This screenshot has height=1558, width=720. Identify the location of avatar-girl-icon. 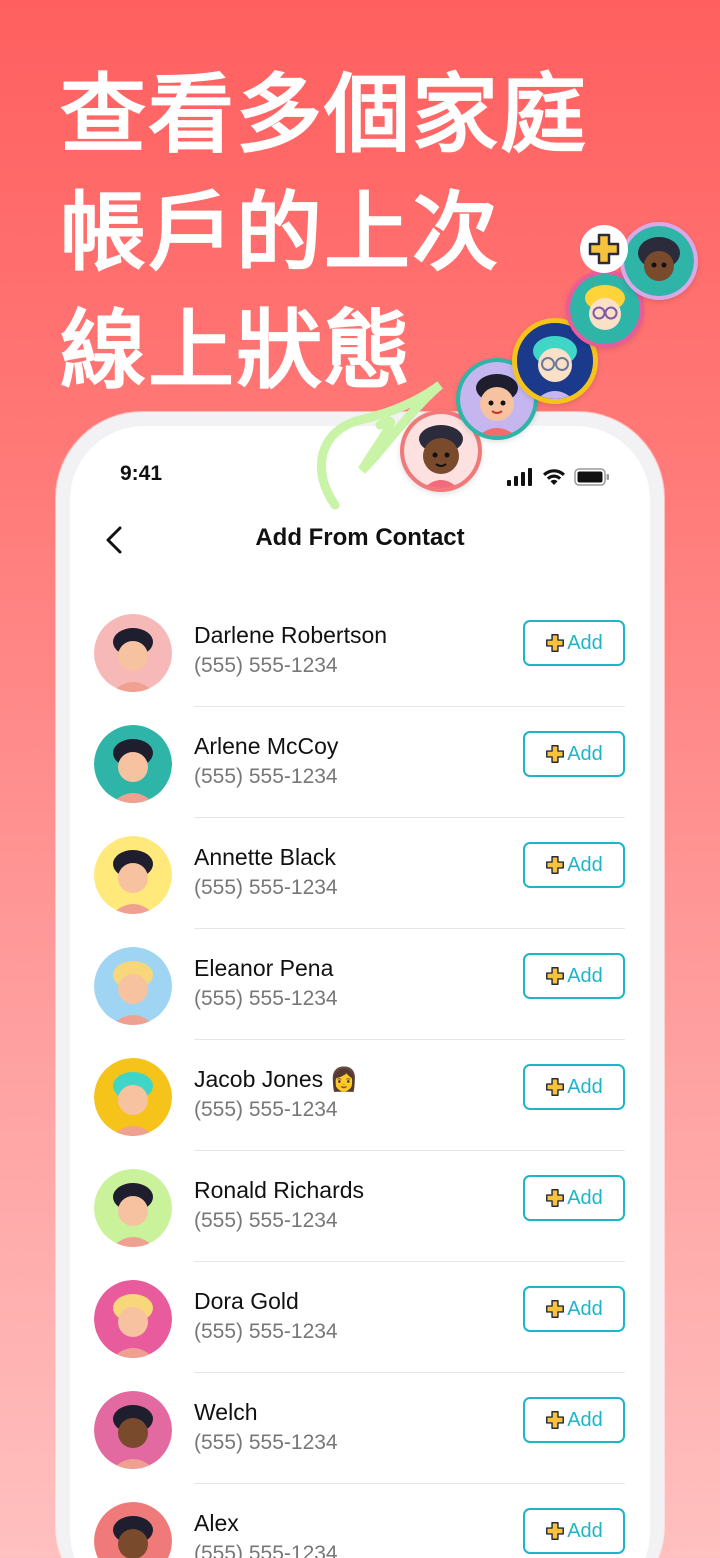
(659, 261).